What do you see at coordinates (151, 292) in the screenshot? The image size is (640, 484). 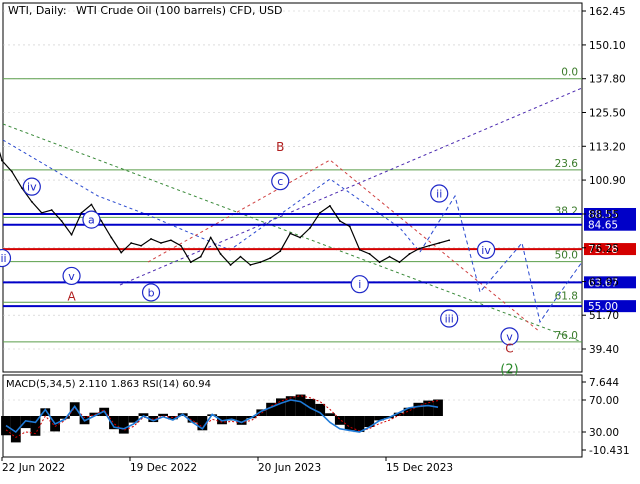 I see `wave-label: b` at bounding box center [151, 292].